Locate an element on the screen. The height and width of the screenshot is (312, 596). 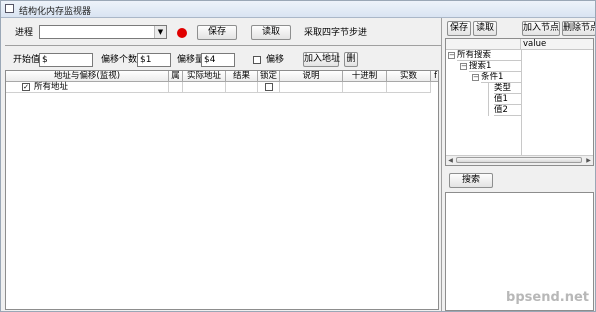
search-tree: value − 所有搜索 − 搜索1 − 条件1 类型 值1 值2 ◀ ▶ is located at coordinates (519, 102).